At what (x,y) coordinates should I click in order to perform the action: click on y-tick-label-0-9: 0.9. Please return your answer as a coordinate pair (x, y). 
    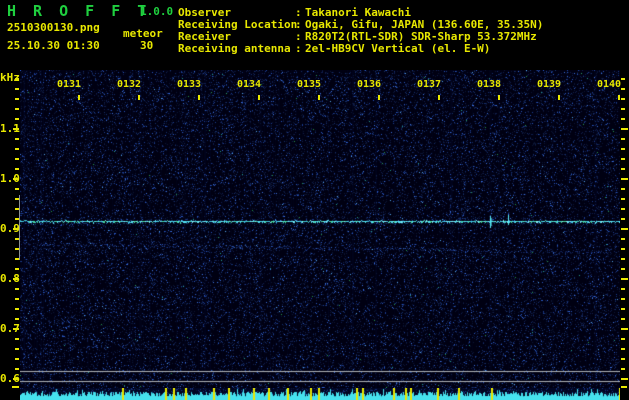
    Looking at the image, I should click on (10, 228).